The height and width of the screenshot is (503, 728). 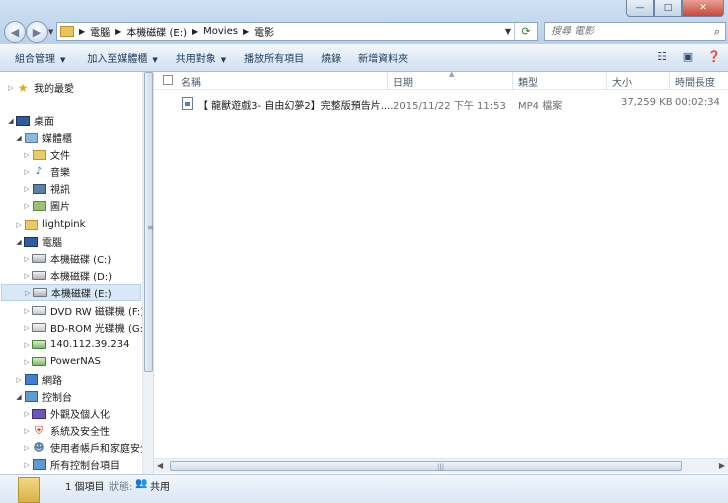 I want to click on search-input, so click(x=626, y=31).